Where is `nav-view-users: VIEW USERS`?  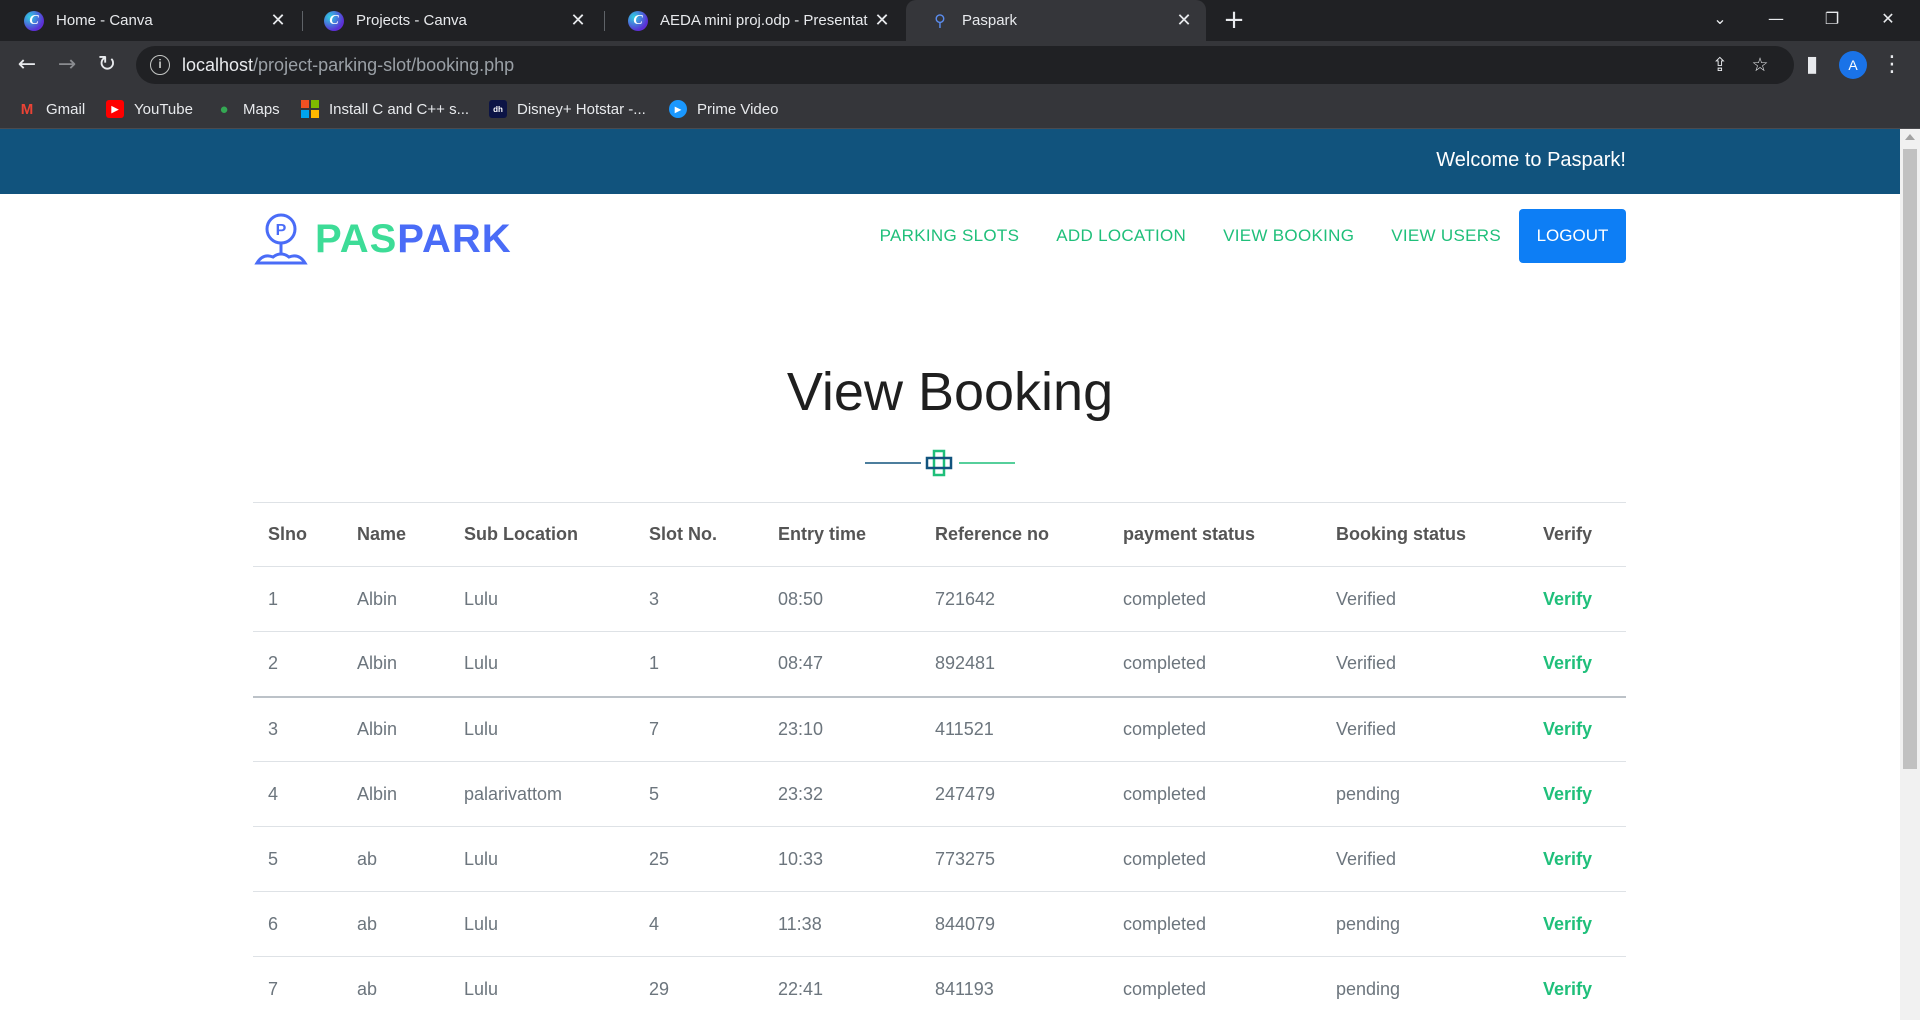 nav-view-users: VIEW USERS is located at coordinates (1446, 236).